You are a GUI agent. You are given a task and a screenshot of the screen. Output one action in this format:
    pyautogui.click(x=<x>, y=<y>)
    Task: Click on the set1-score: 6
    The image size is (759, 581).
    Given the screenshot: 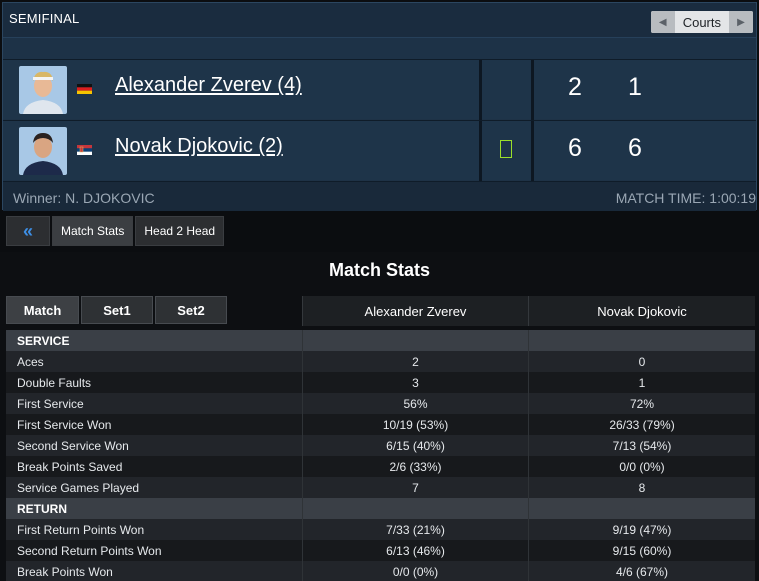 What is the action you would take?
    pyautogui.click(x=575, y=148)
    